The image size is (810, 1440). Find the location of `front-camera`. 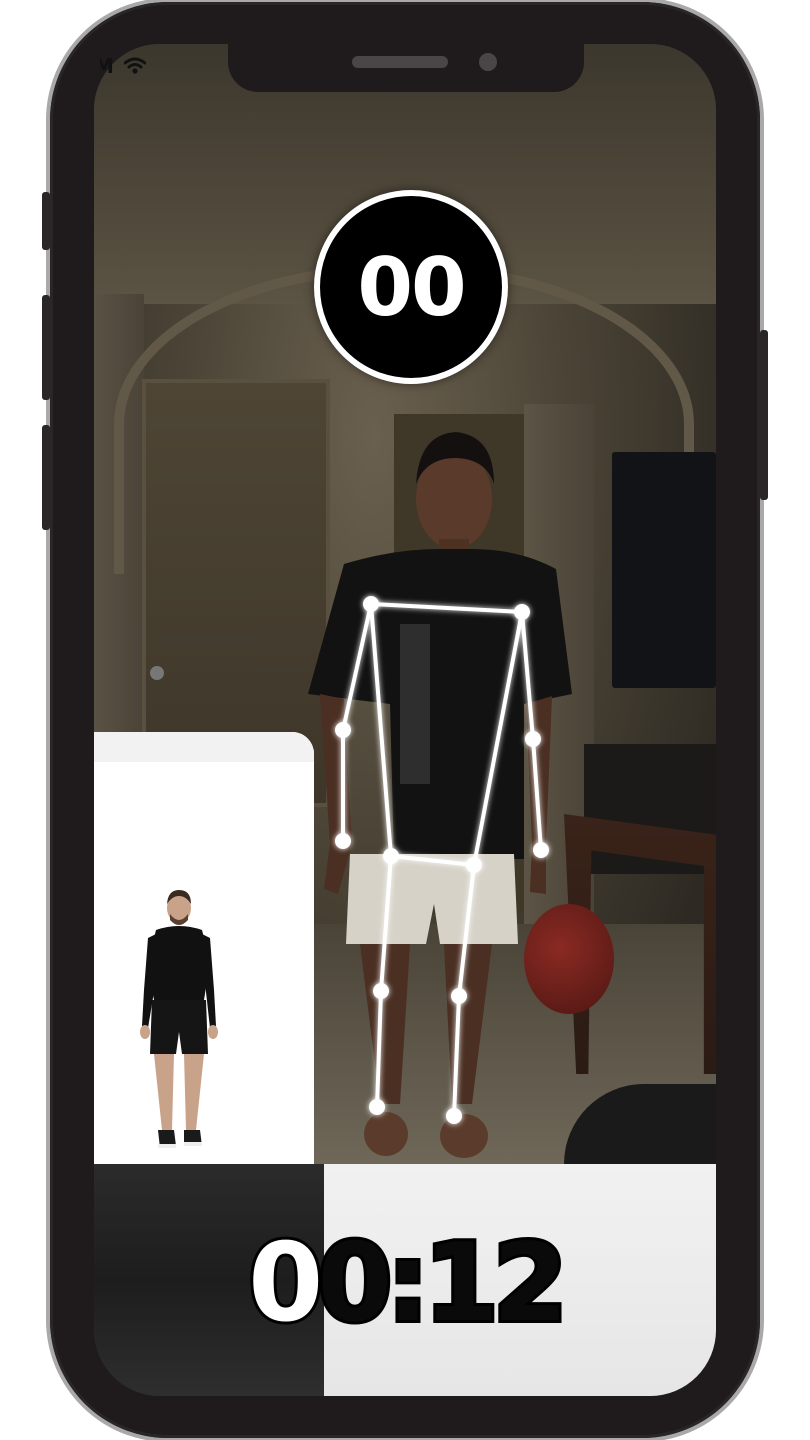

front-camera is located at coordinates (488, 62).